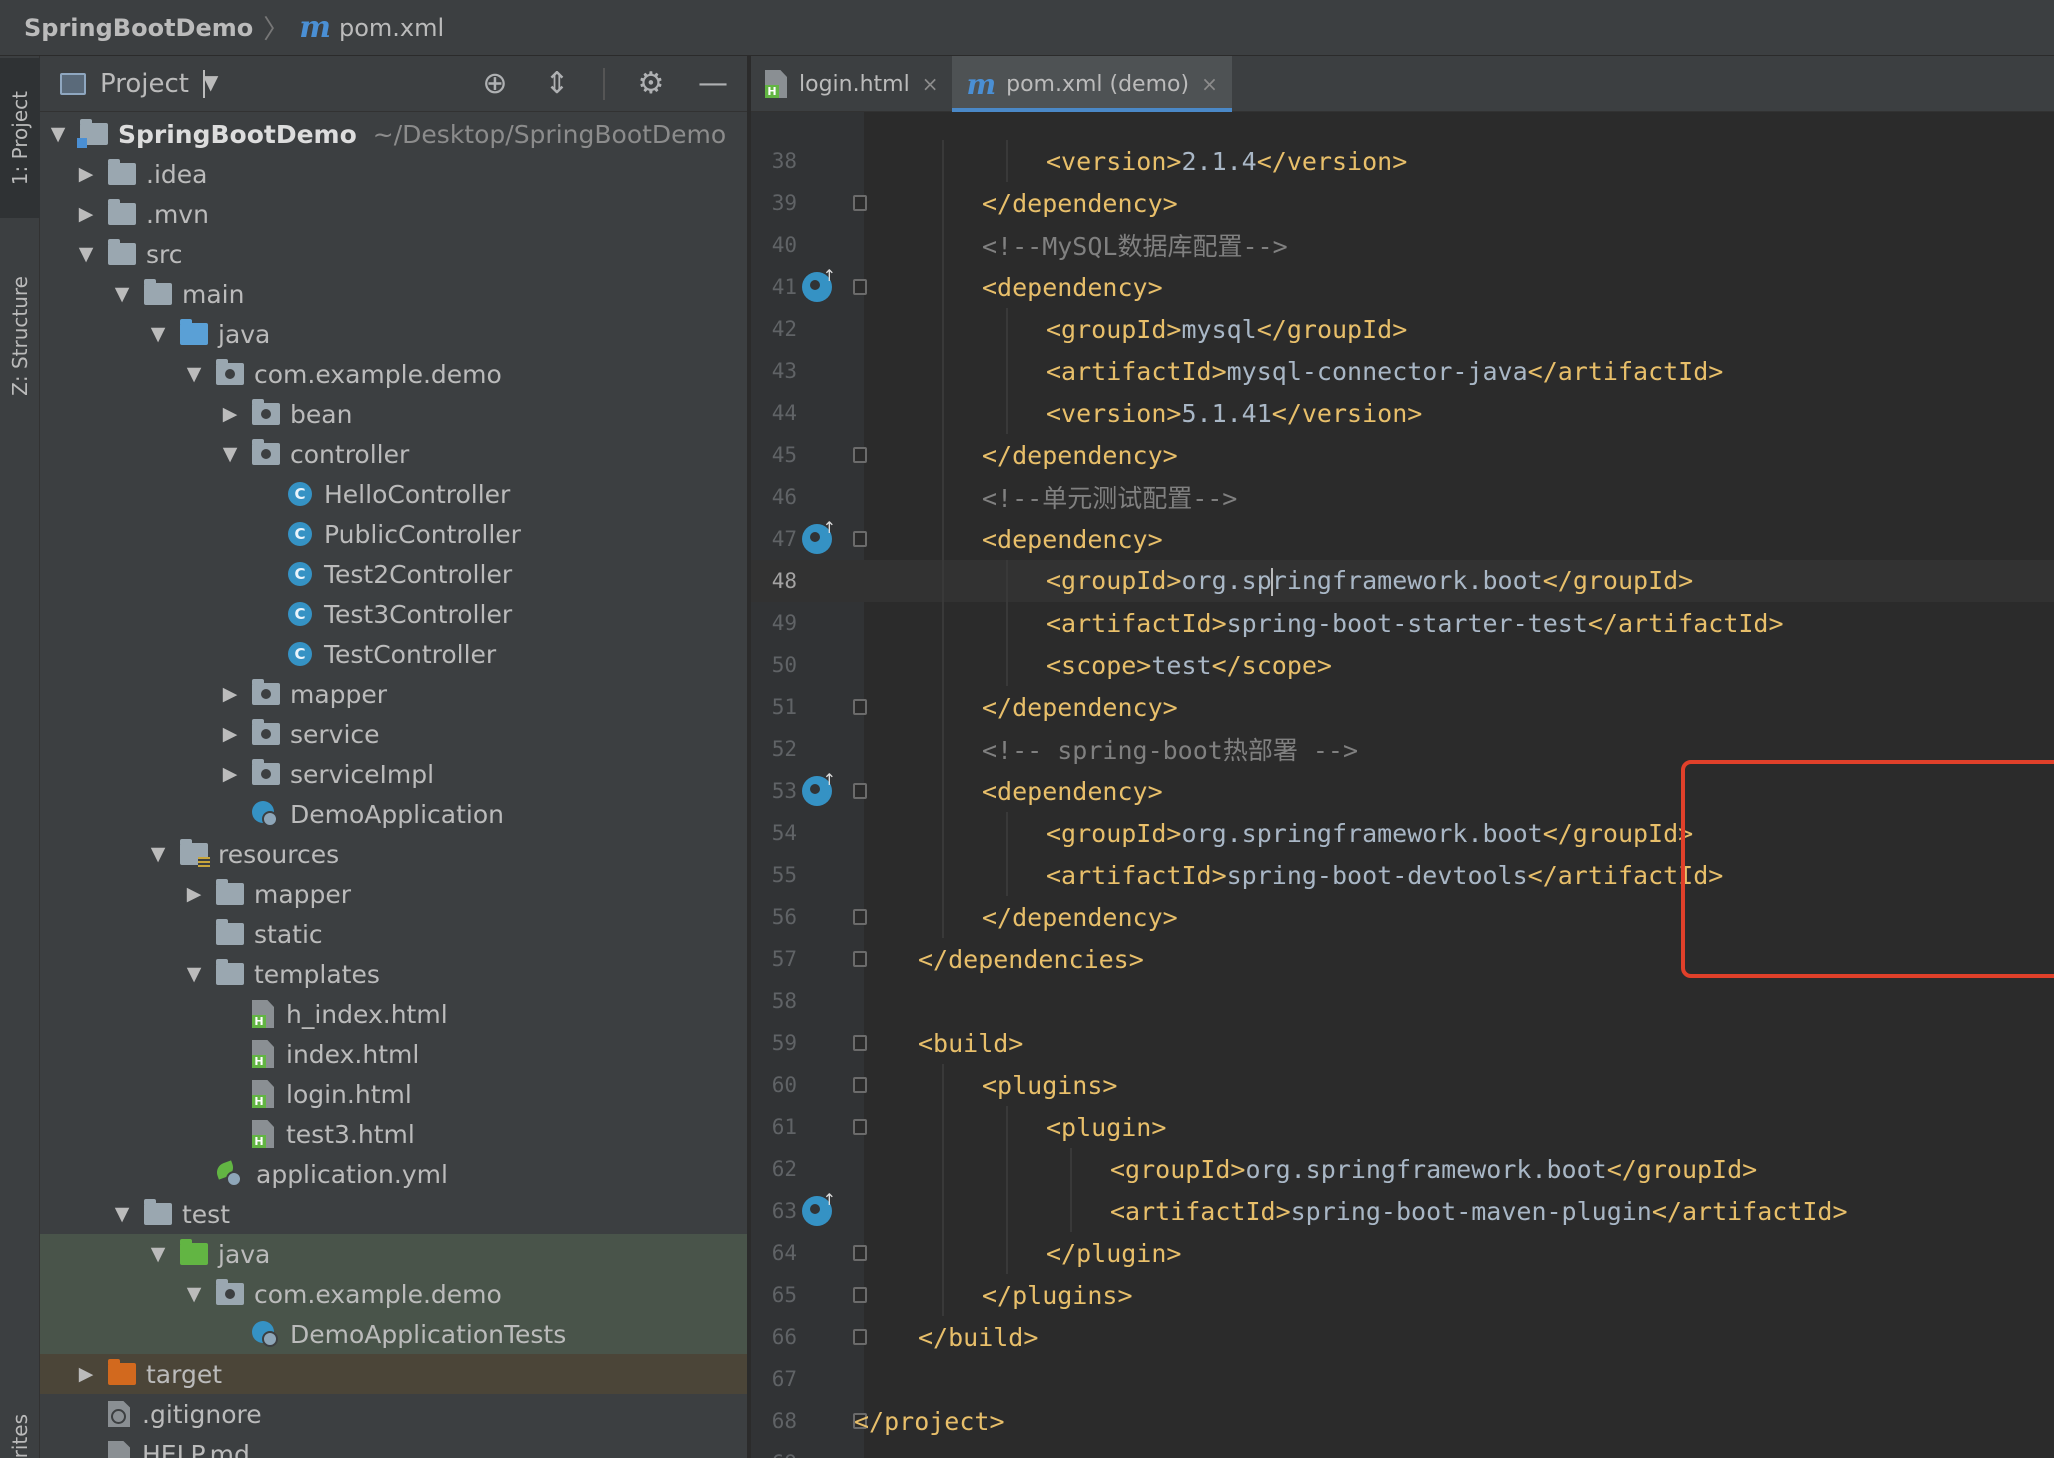 This screenshot has width=2054, height=1458. What do you see at coordinates (557, 84) in the screenshot?
I see `collapse-all-icon: ⇕` at bounding box center [557, 84].